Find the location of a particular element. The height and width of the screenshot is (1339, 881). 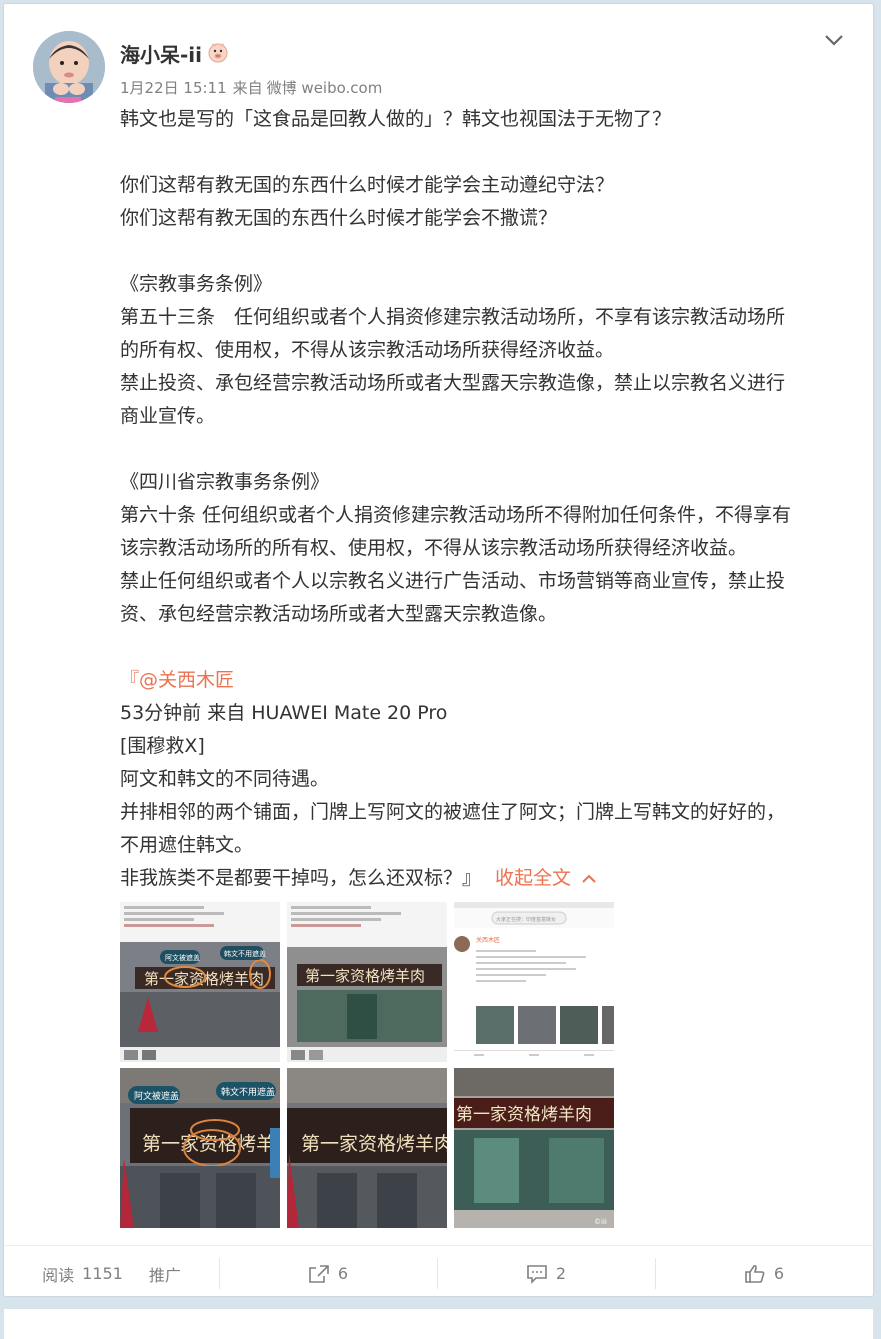

text-line: 《宗教事务条例》 is located at coordinates (196, 284).